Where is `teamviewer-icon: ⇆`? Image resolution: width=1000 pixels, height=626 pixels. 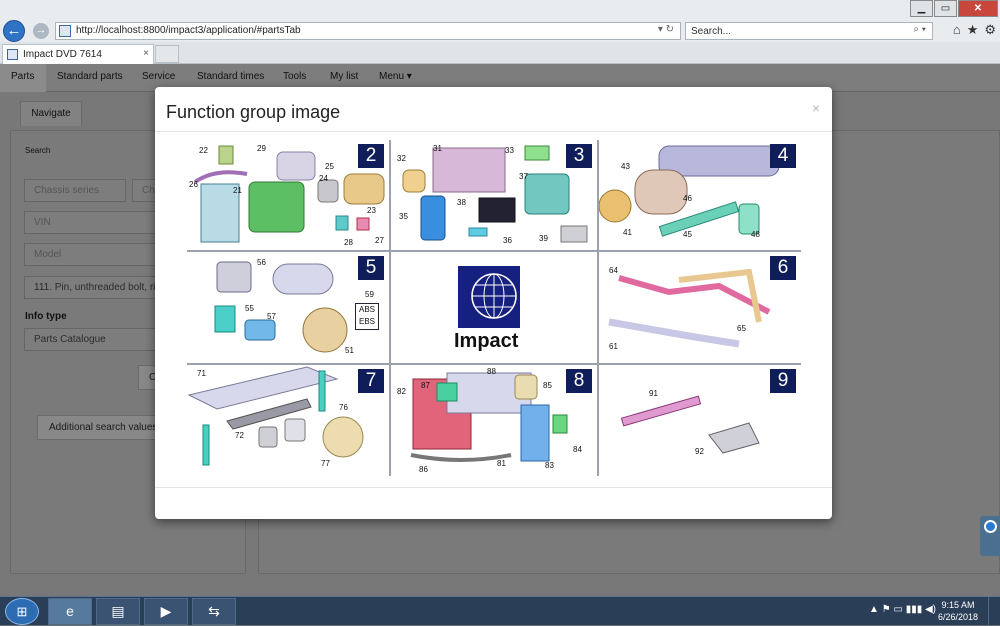 teamviewer-icon: ⇆ is located at coordinates (214, 611).